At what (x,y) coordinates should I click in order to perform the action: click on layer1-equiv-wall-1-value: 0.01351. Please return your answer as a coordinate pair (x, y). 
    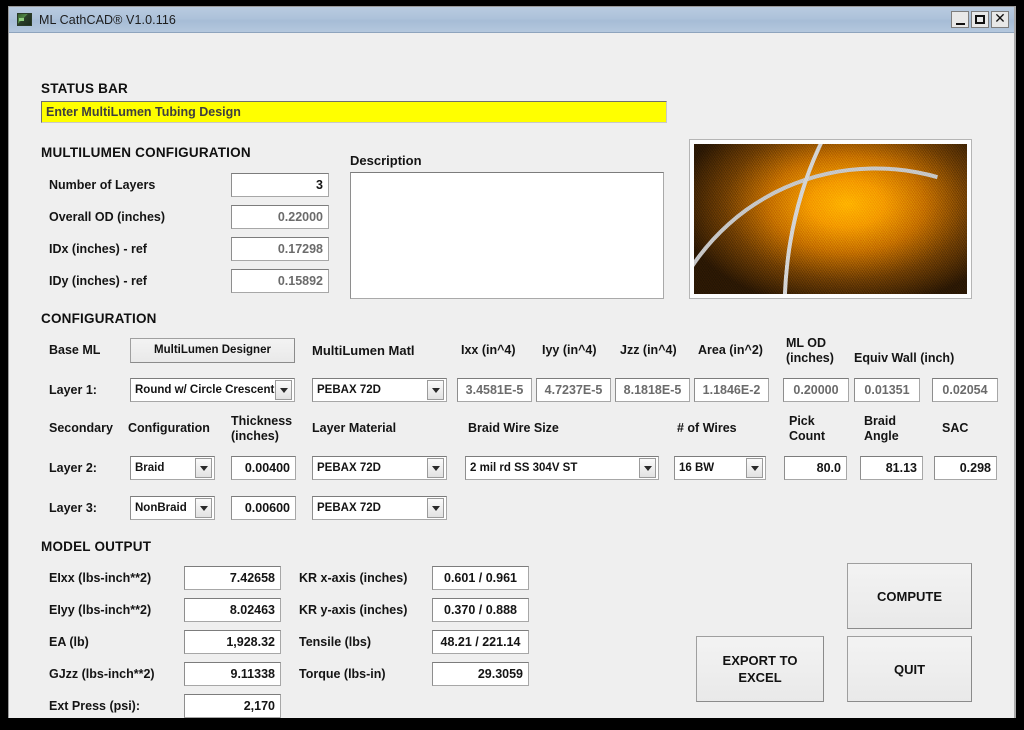
    Looking at the image, I should click on (887, 390).